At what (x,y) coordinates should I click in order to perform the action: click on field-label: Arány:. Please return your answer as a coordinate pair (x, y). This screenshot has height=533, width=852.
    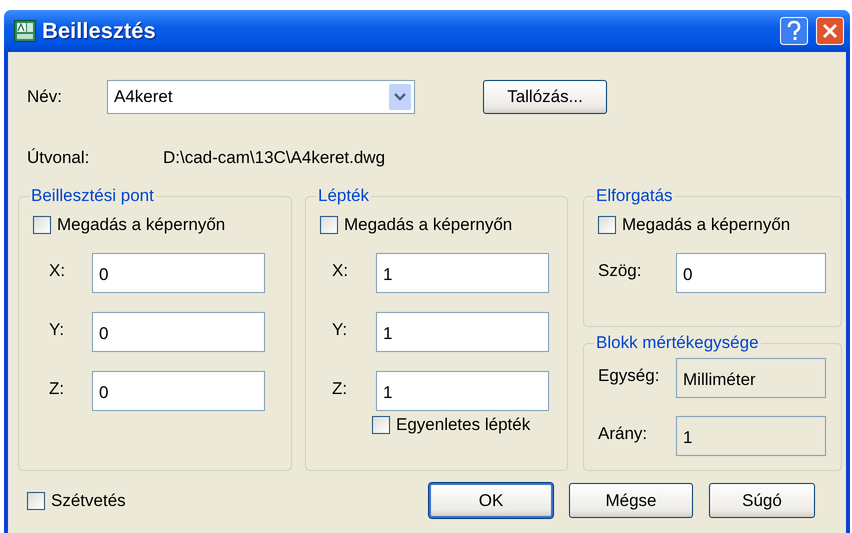
    Looking at the image, I should click on (623, 433).